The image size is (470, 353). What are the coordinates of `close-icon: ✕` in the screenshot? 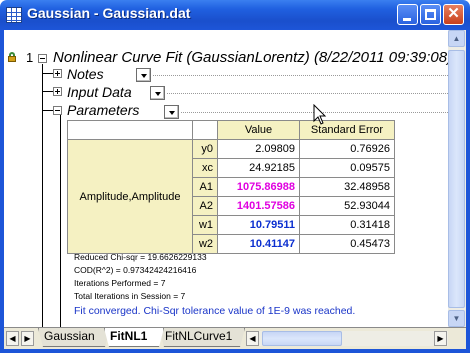 It's located at (453, 13).